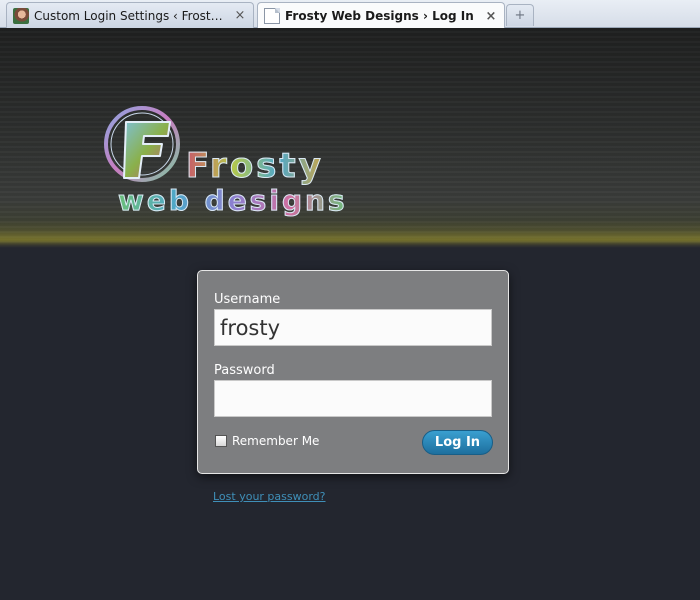 This screenshot has height=600, width=700. I want to click on lost-password-link: Lost your password?, so click(269, 496).